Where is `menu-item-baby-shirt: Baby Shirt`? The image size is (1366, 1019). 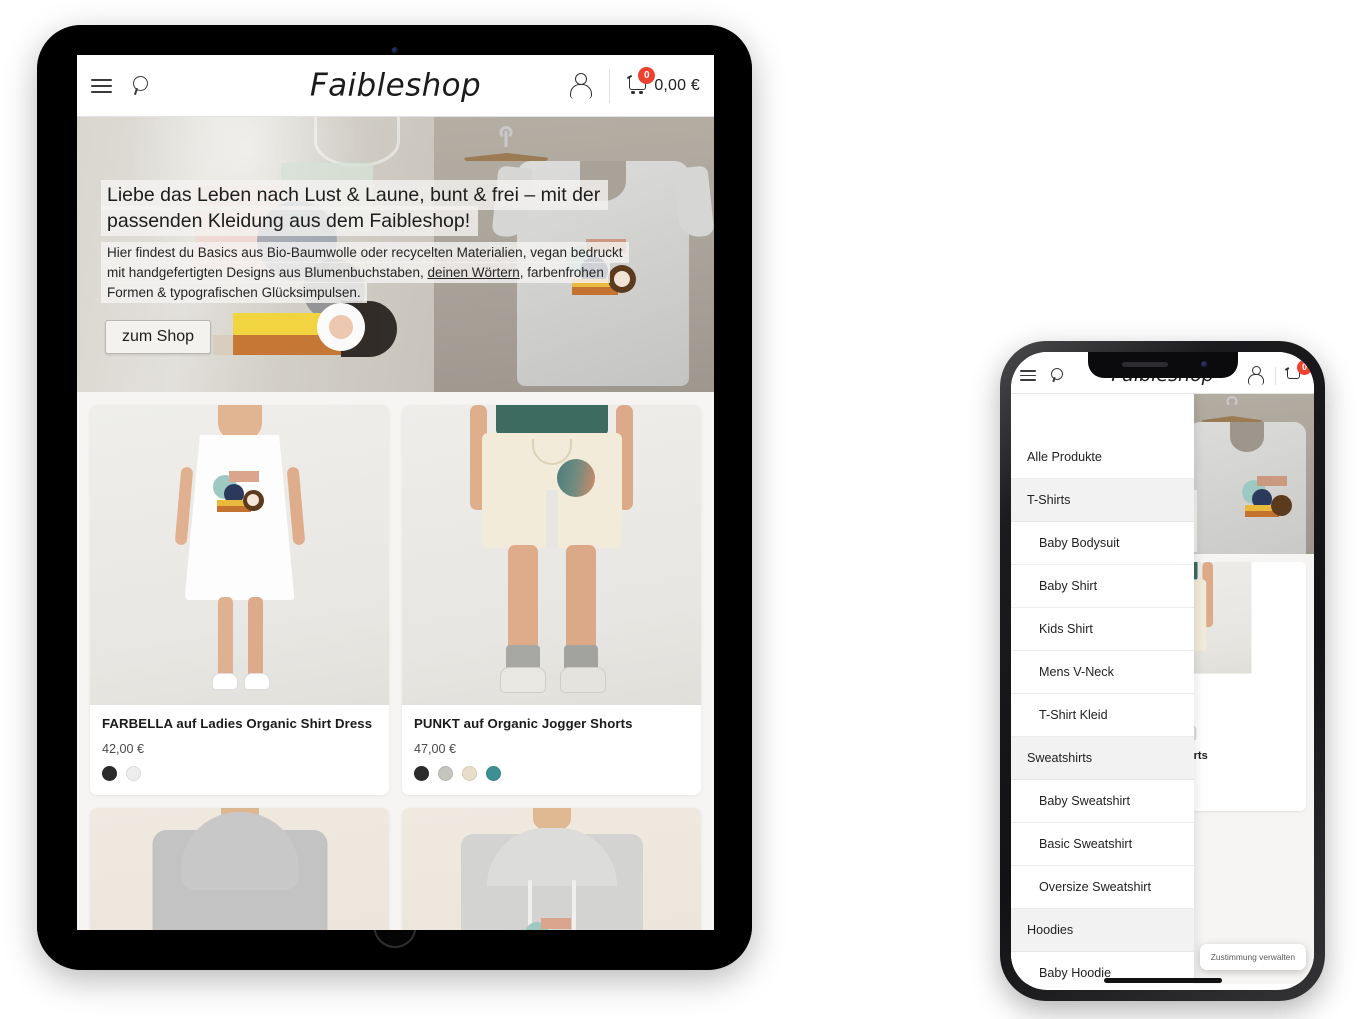
menu-item-baby-shirt: Baby Shirt is located at coordinates (1102, 586).